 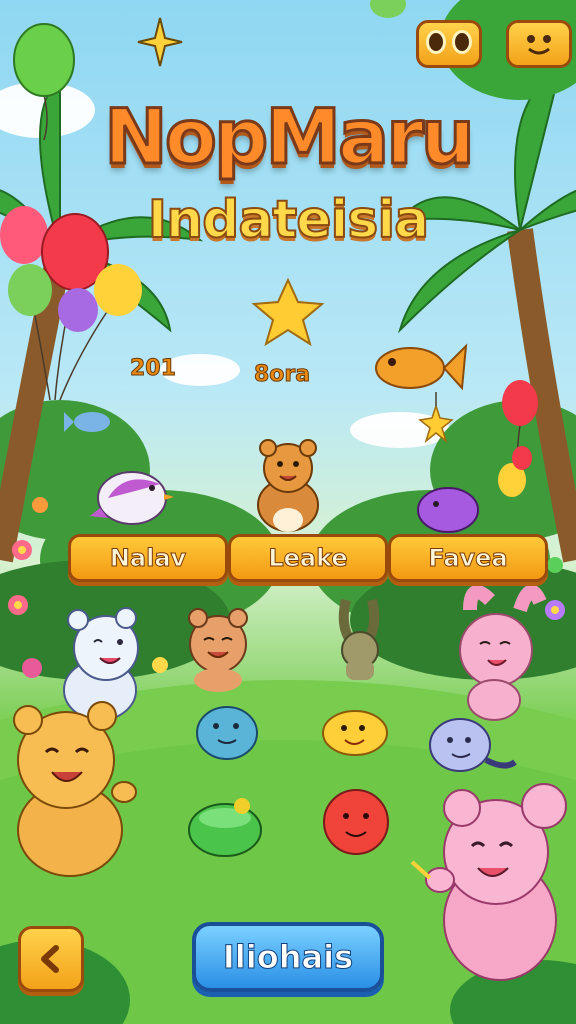 What do you see at coordinates (468, 558) in the screenshot?
I see `level-button-3: Favea` at bounding box center [468, 558].